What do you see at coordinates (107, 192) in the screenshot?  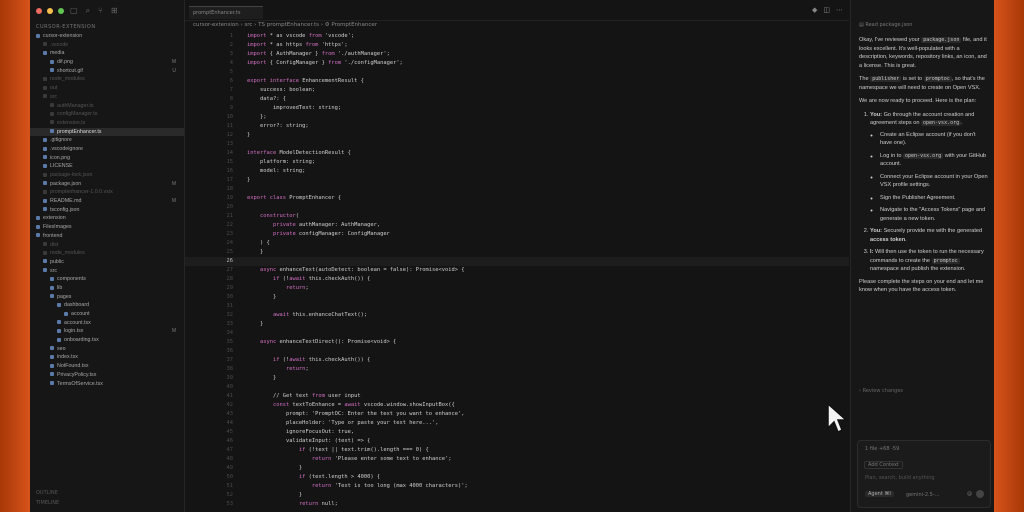 I see `tree-item: promptenhancer-1.0.0.vsix` at bounding box center [107, 192].